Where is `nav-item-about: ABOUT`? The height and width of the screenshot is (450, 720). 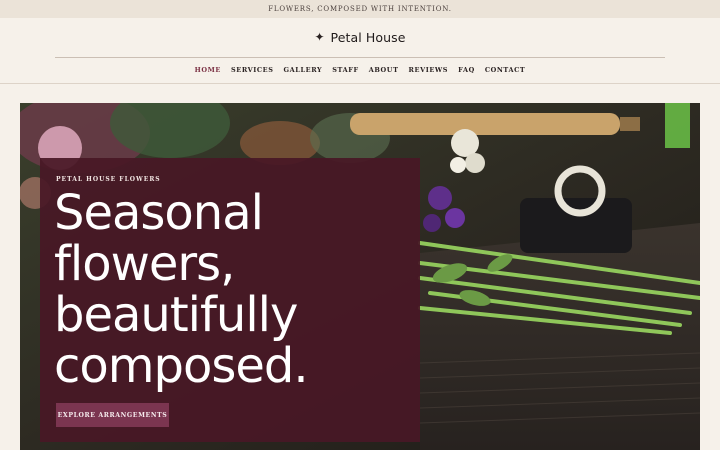
nav-item-about: ABOUT is located at coordinates (384, 70).